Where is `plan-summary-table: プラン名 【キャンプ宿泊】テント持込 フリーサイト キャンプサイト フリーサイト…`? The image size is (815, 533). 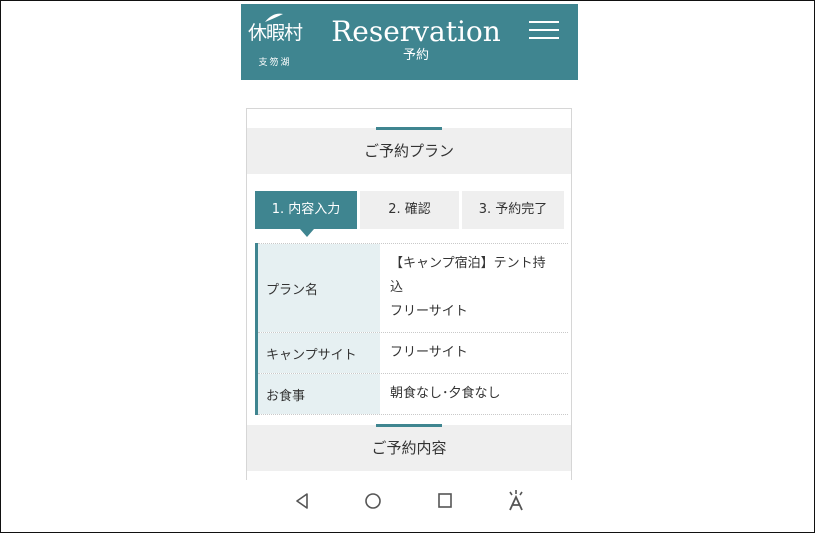 plan-summary-table: プラン名 【キャンプ宿泊】テント持込 フリーサイト キャンプサイト フリーサイト… is located at coordinates (411, 329).